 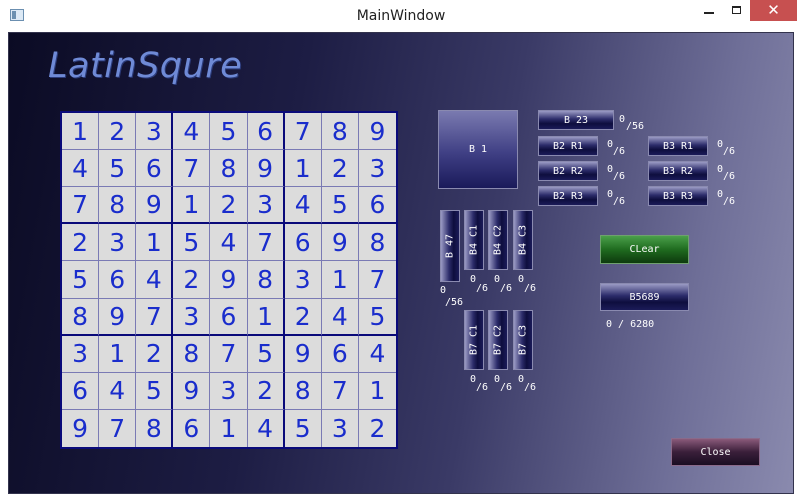 What do you see at coordinates (678, 171) in the screenshot?
I see `b3r2-button: B3 R2` at bounding box center [678, 171].